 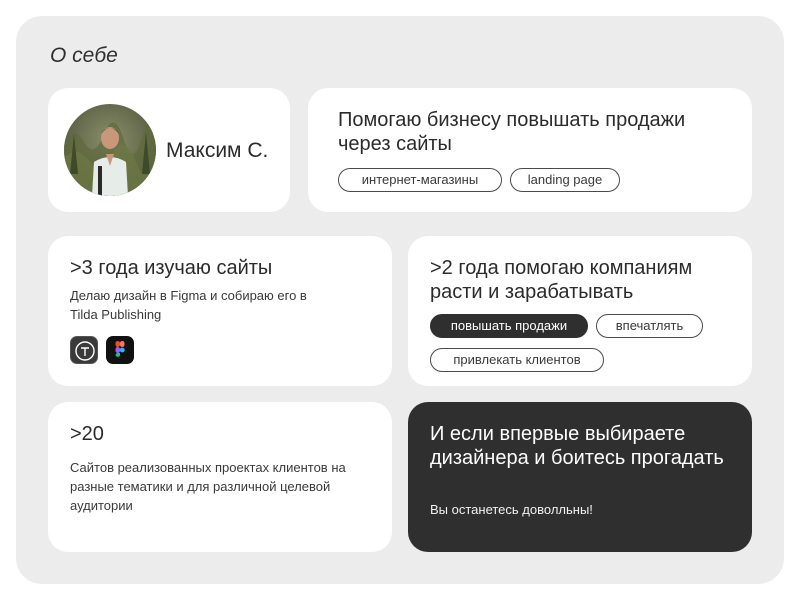 What do you see at coordinates (420, 180) in the screenshot?
I see `tag-online-stores: интернет-магазины` at bounding box center [420, 180].